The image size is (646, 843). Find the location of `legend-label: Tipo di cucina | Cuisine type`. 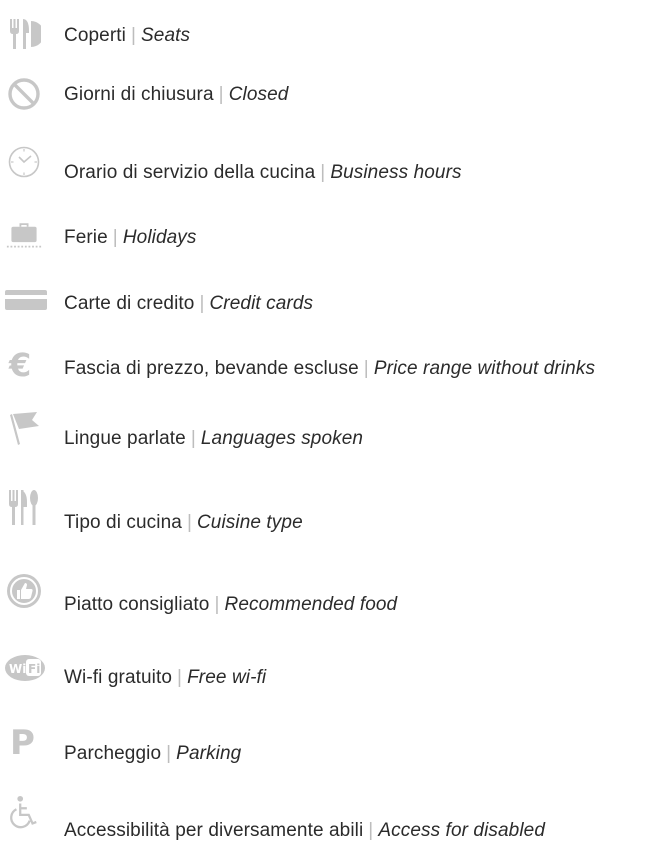

legend-label: Tipo di cucina | Cuisine type is located at coordinates (183, 523).